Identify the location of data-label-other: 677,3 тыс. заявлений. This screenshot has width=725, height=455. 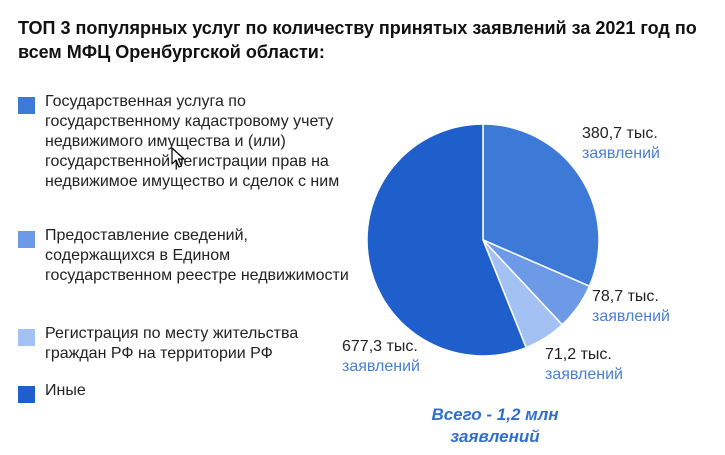
(381, 357).